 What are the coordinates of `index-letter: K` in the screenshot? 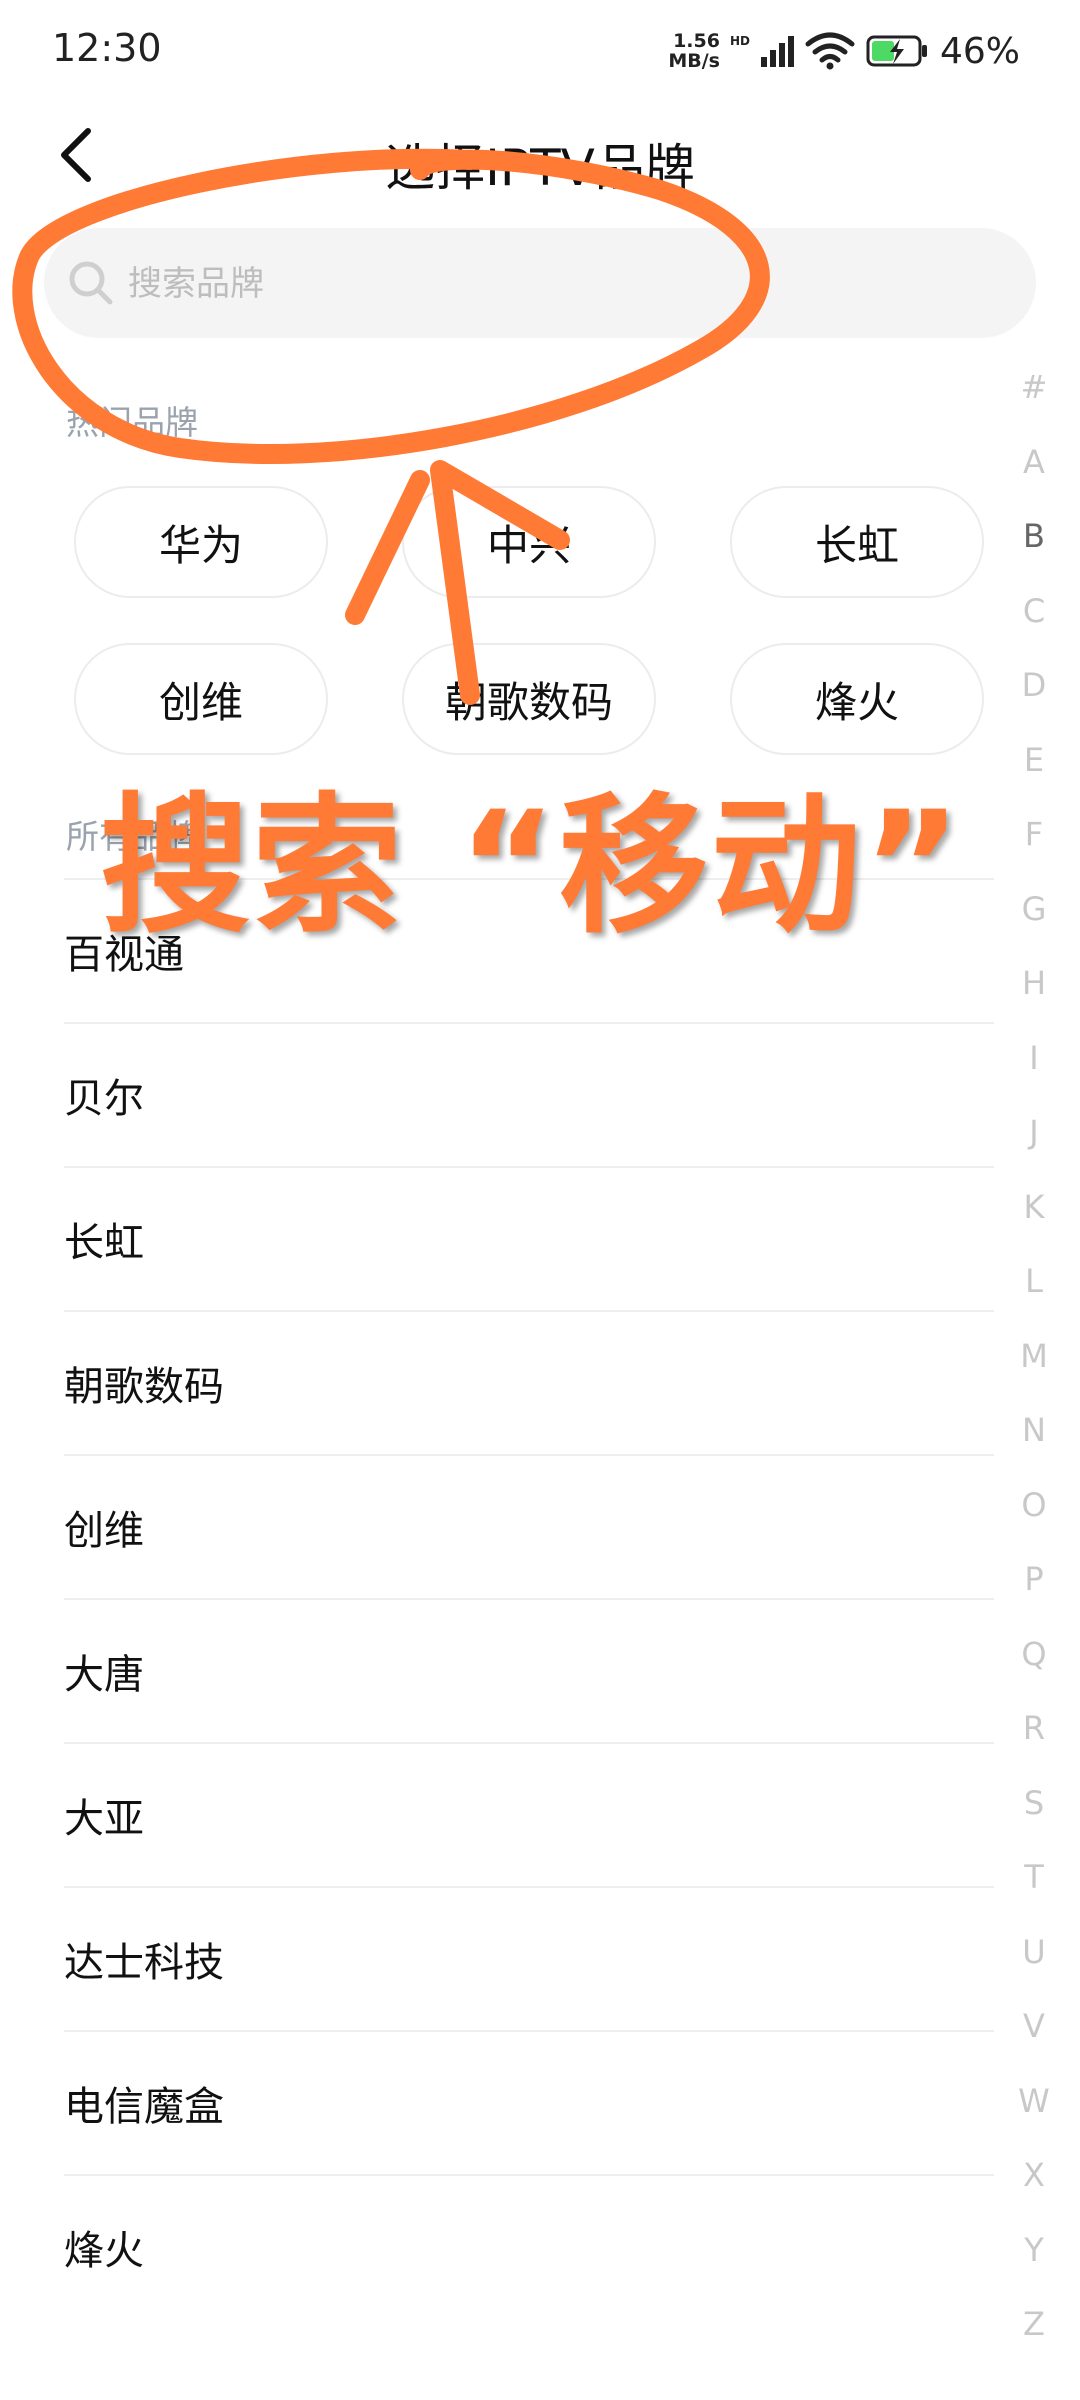 It's located at (1034, 1207).